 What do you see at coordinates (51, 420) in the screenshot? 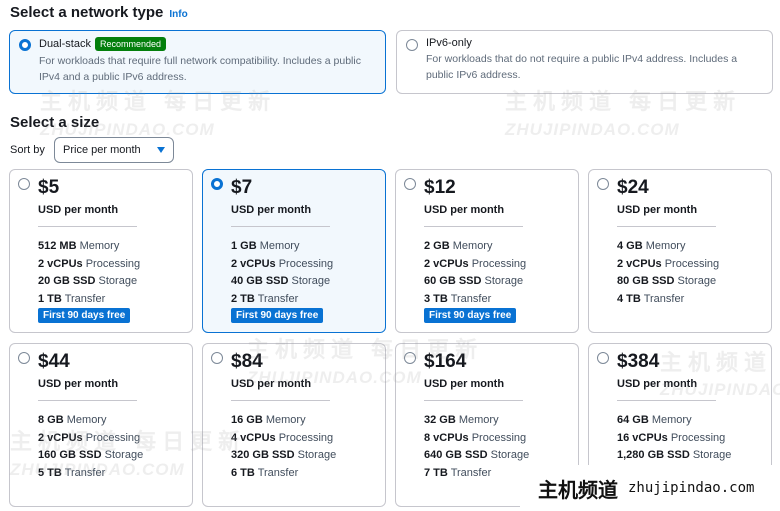
I see `plan-memory-value: 8 GB` at bounding box center [51, 420].